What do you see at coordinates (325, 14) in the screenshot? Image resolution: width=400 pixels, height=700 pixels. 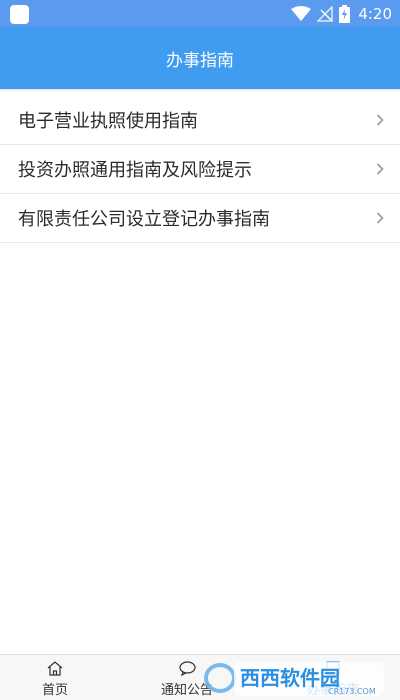 I see `no-signal-icon` at bounding box center [325, 14].